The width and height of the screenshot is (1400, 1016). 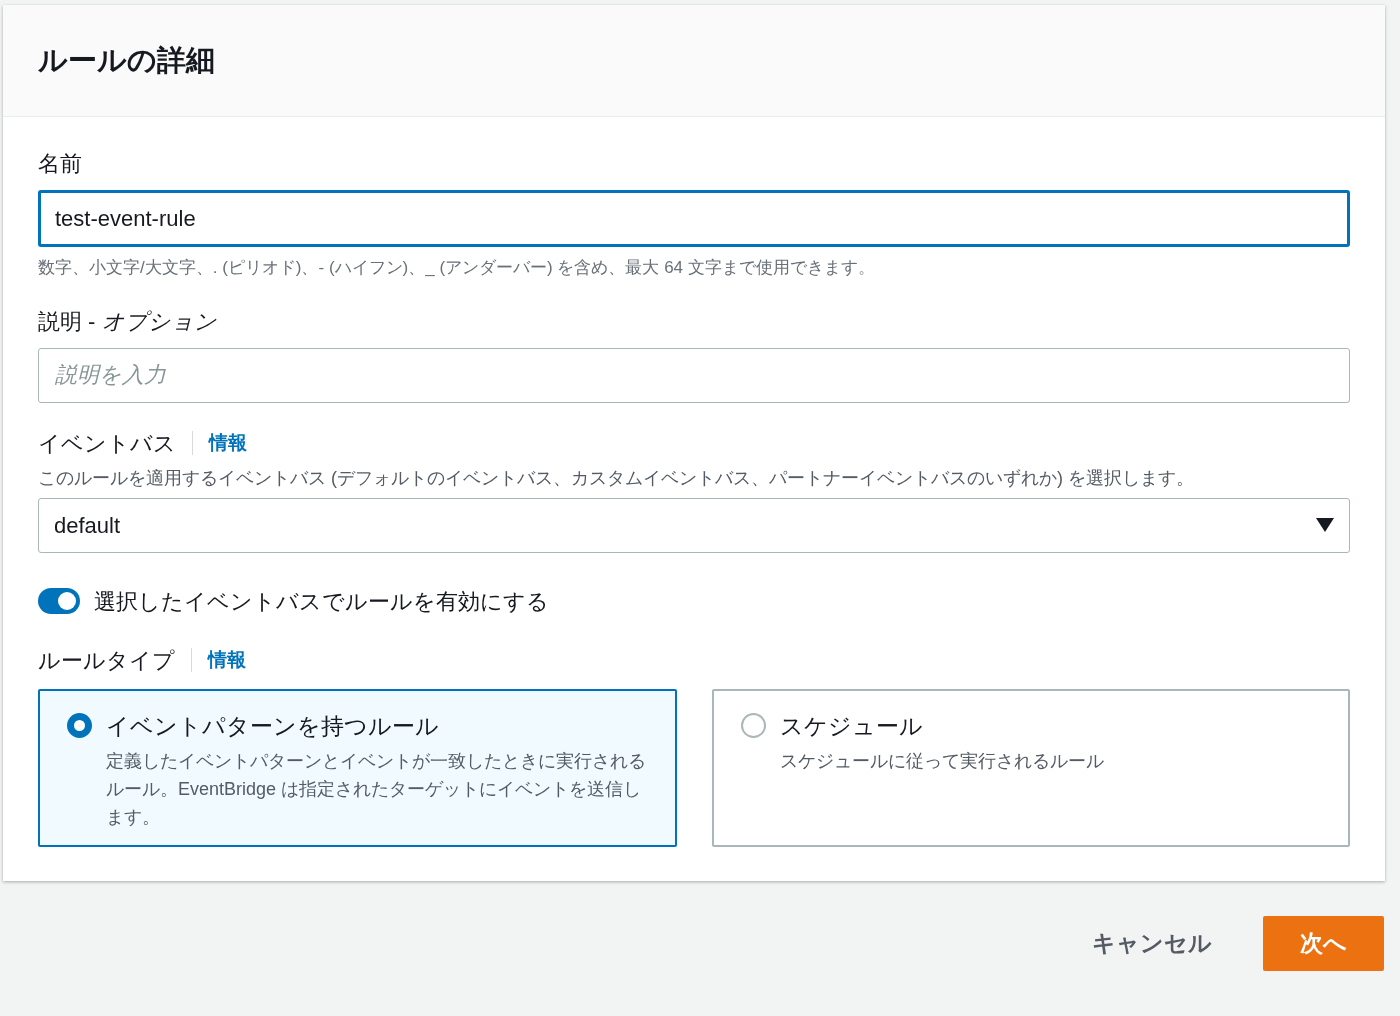 I want to click on caret-down-icon, so click(x=1325, y=525).